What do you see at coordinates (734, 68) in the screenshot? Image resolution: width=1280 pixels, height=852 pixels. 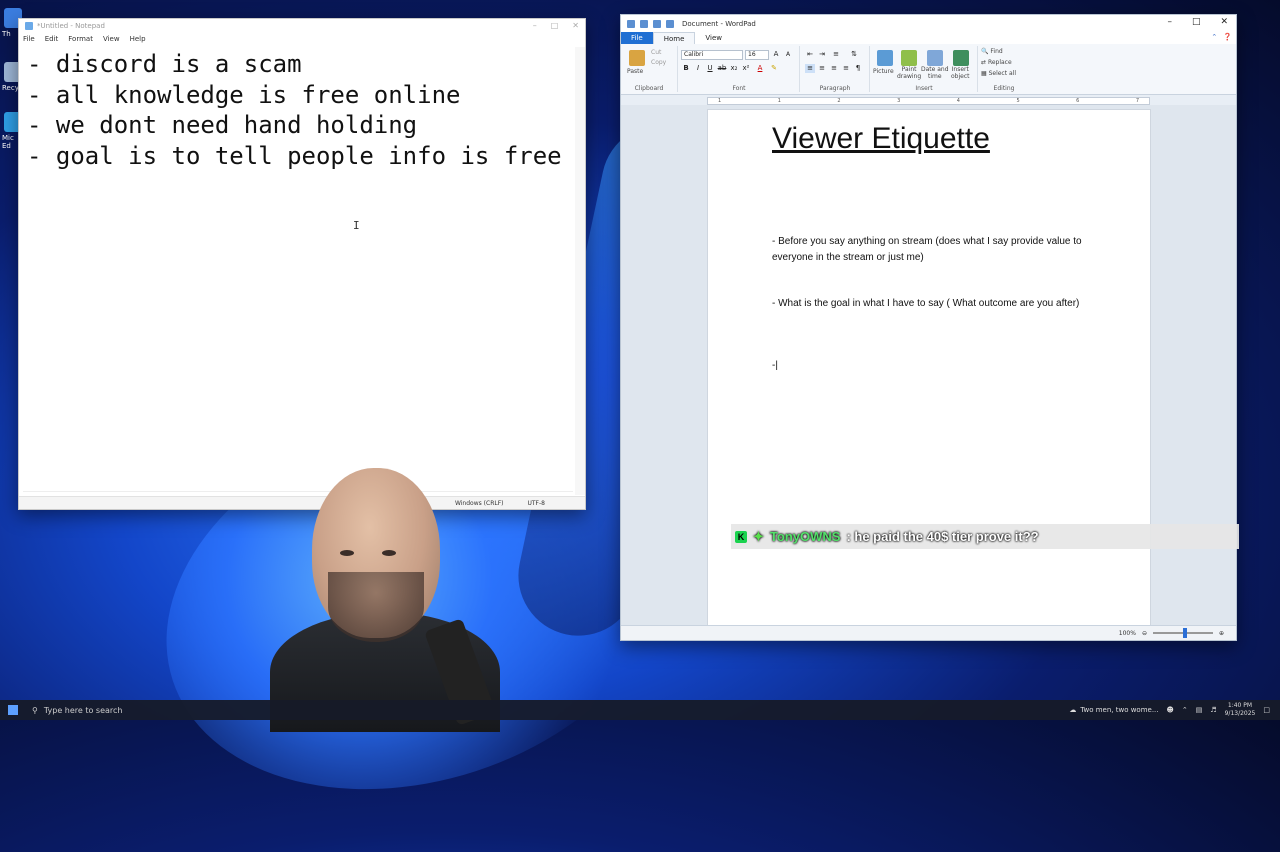 I see `subscript-icon: x₂` at bounding box center [734, 68].